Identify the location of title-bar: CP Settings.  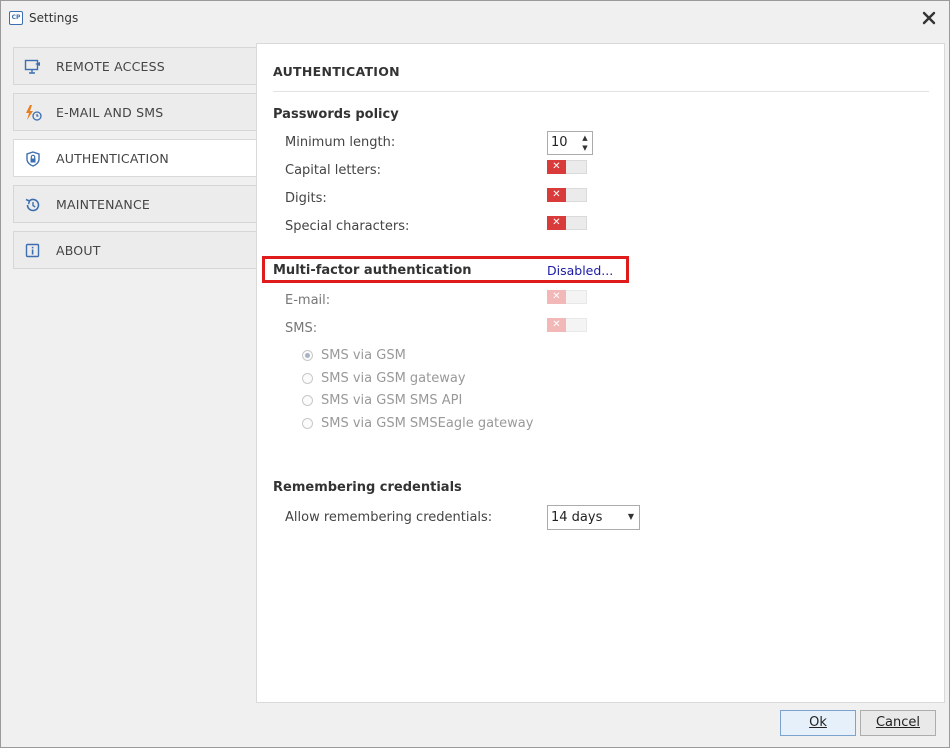
(475, 19).